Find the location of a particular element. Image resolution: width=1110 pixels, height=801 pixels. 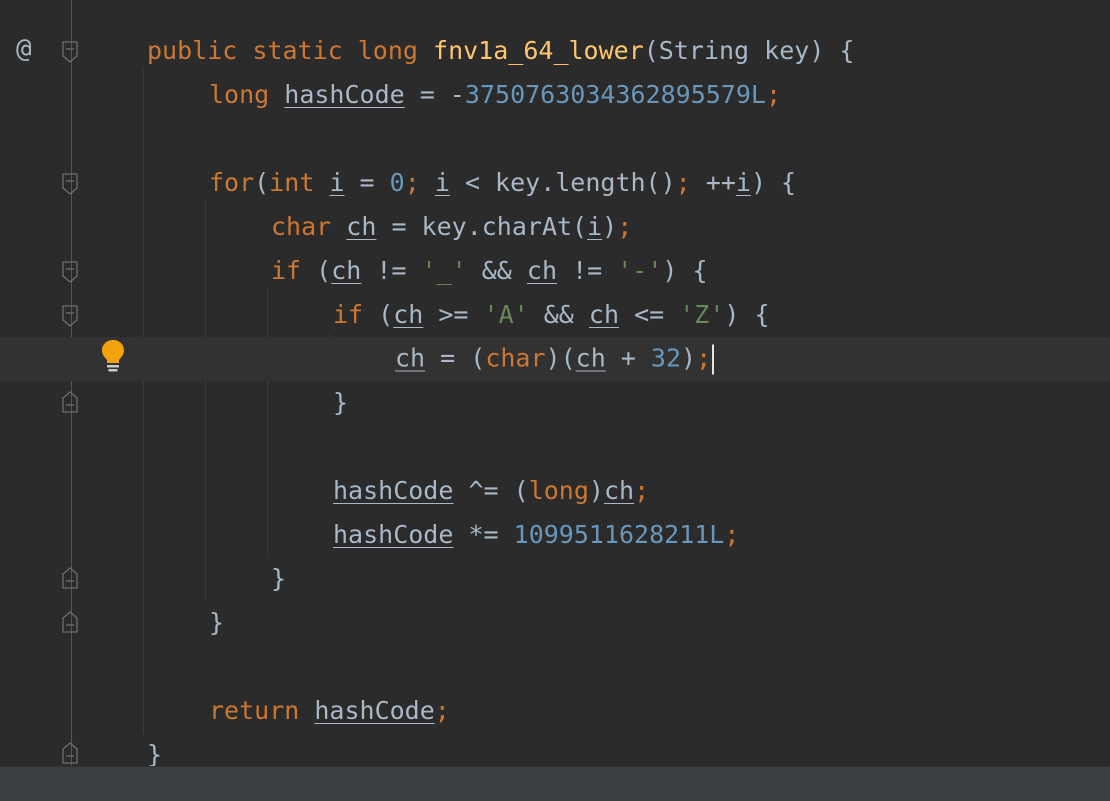

code-line: hashCode ^= (long)ch; is located at coordinates (555, 491).